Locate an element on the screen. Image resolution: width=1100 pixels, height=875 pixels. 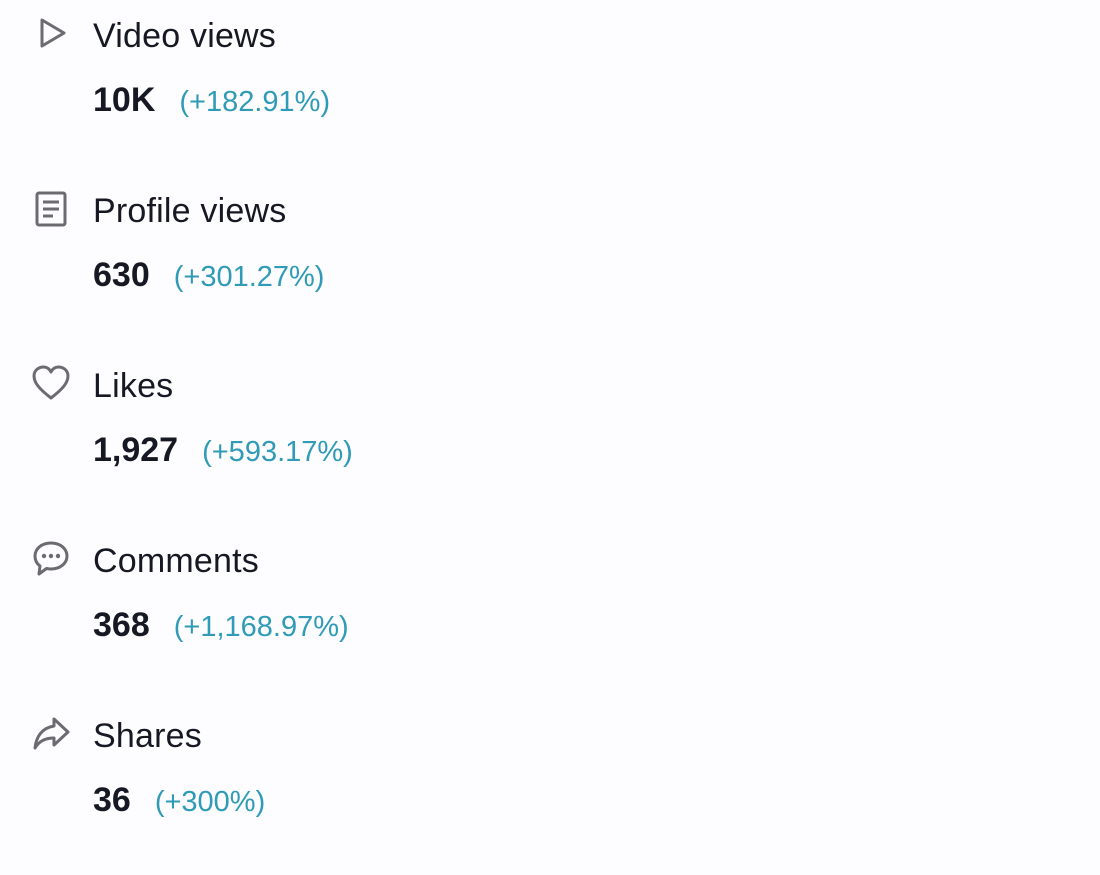
comment-icon is located at coordinates (51, 558).